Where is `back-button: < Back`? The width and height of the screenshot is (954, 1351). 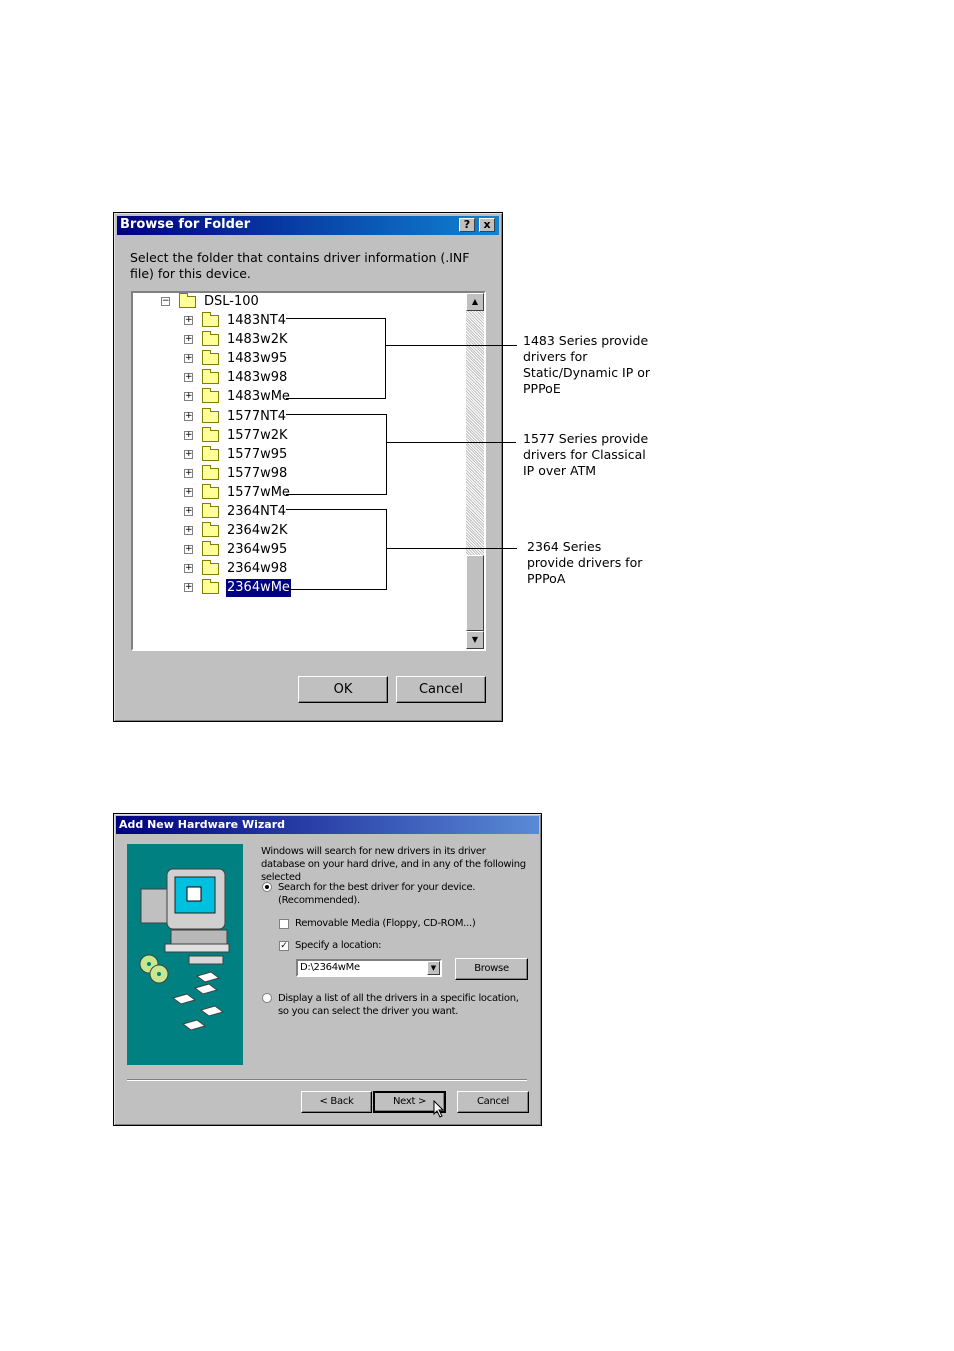
back-button: < Back is located at coordinates (336, 1102).